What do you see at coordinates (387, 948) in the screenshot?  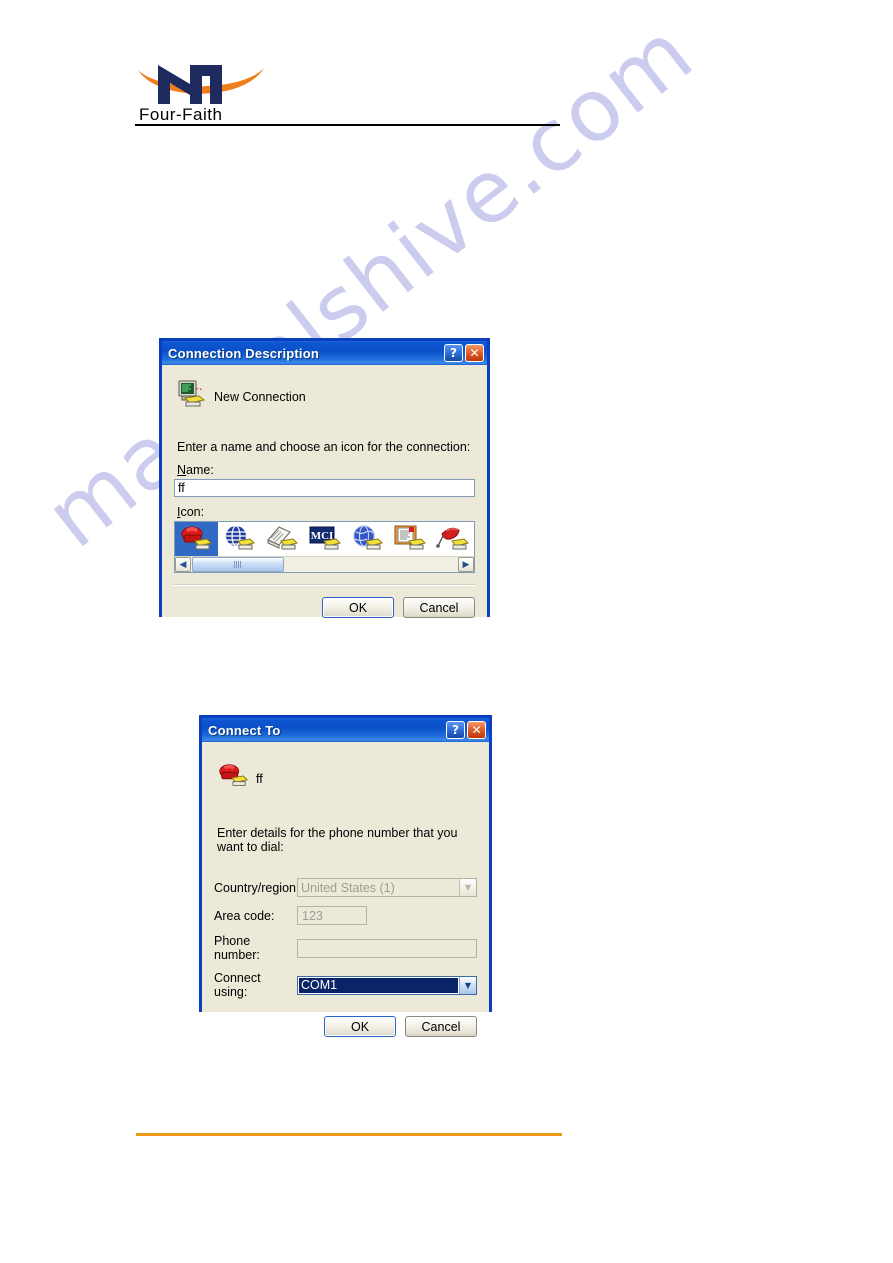 I see `phone-number-input` at bounding box center [387, 948].